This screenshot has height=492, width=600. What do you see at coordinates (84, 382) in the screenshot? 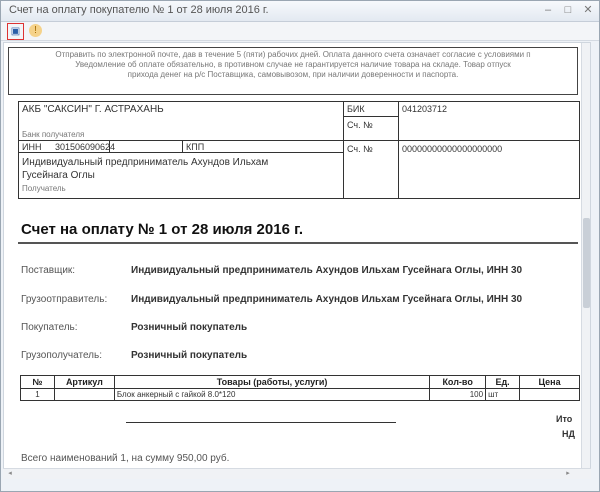
I see `col-article-header: Артикул` at bounding box center [84, 382].